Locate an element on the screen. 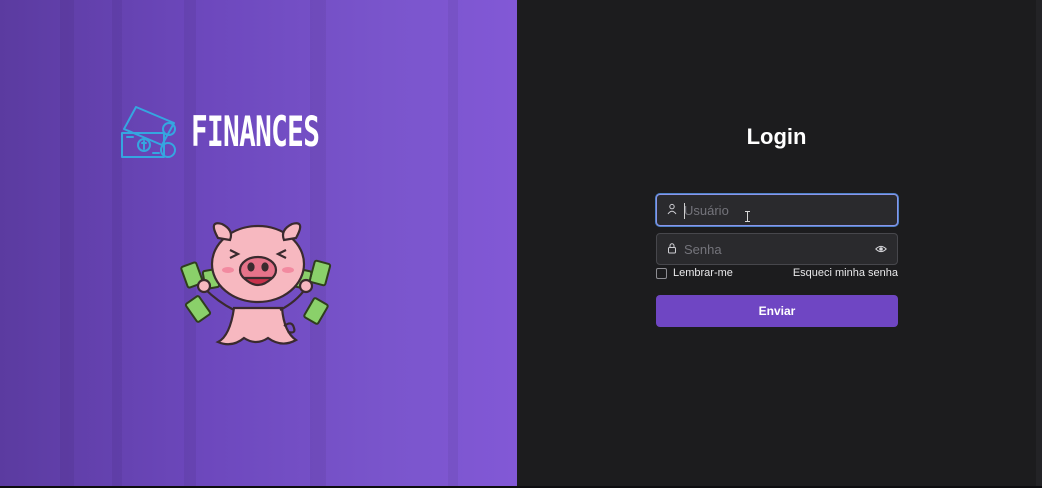  username-input is located at coordinates (774, 210).